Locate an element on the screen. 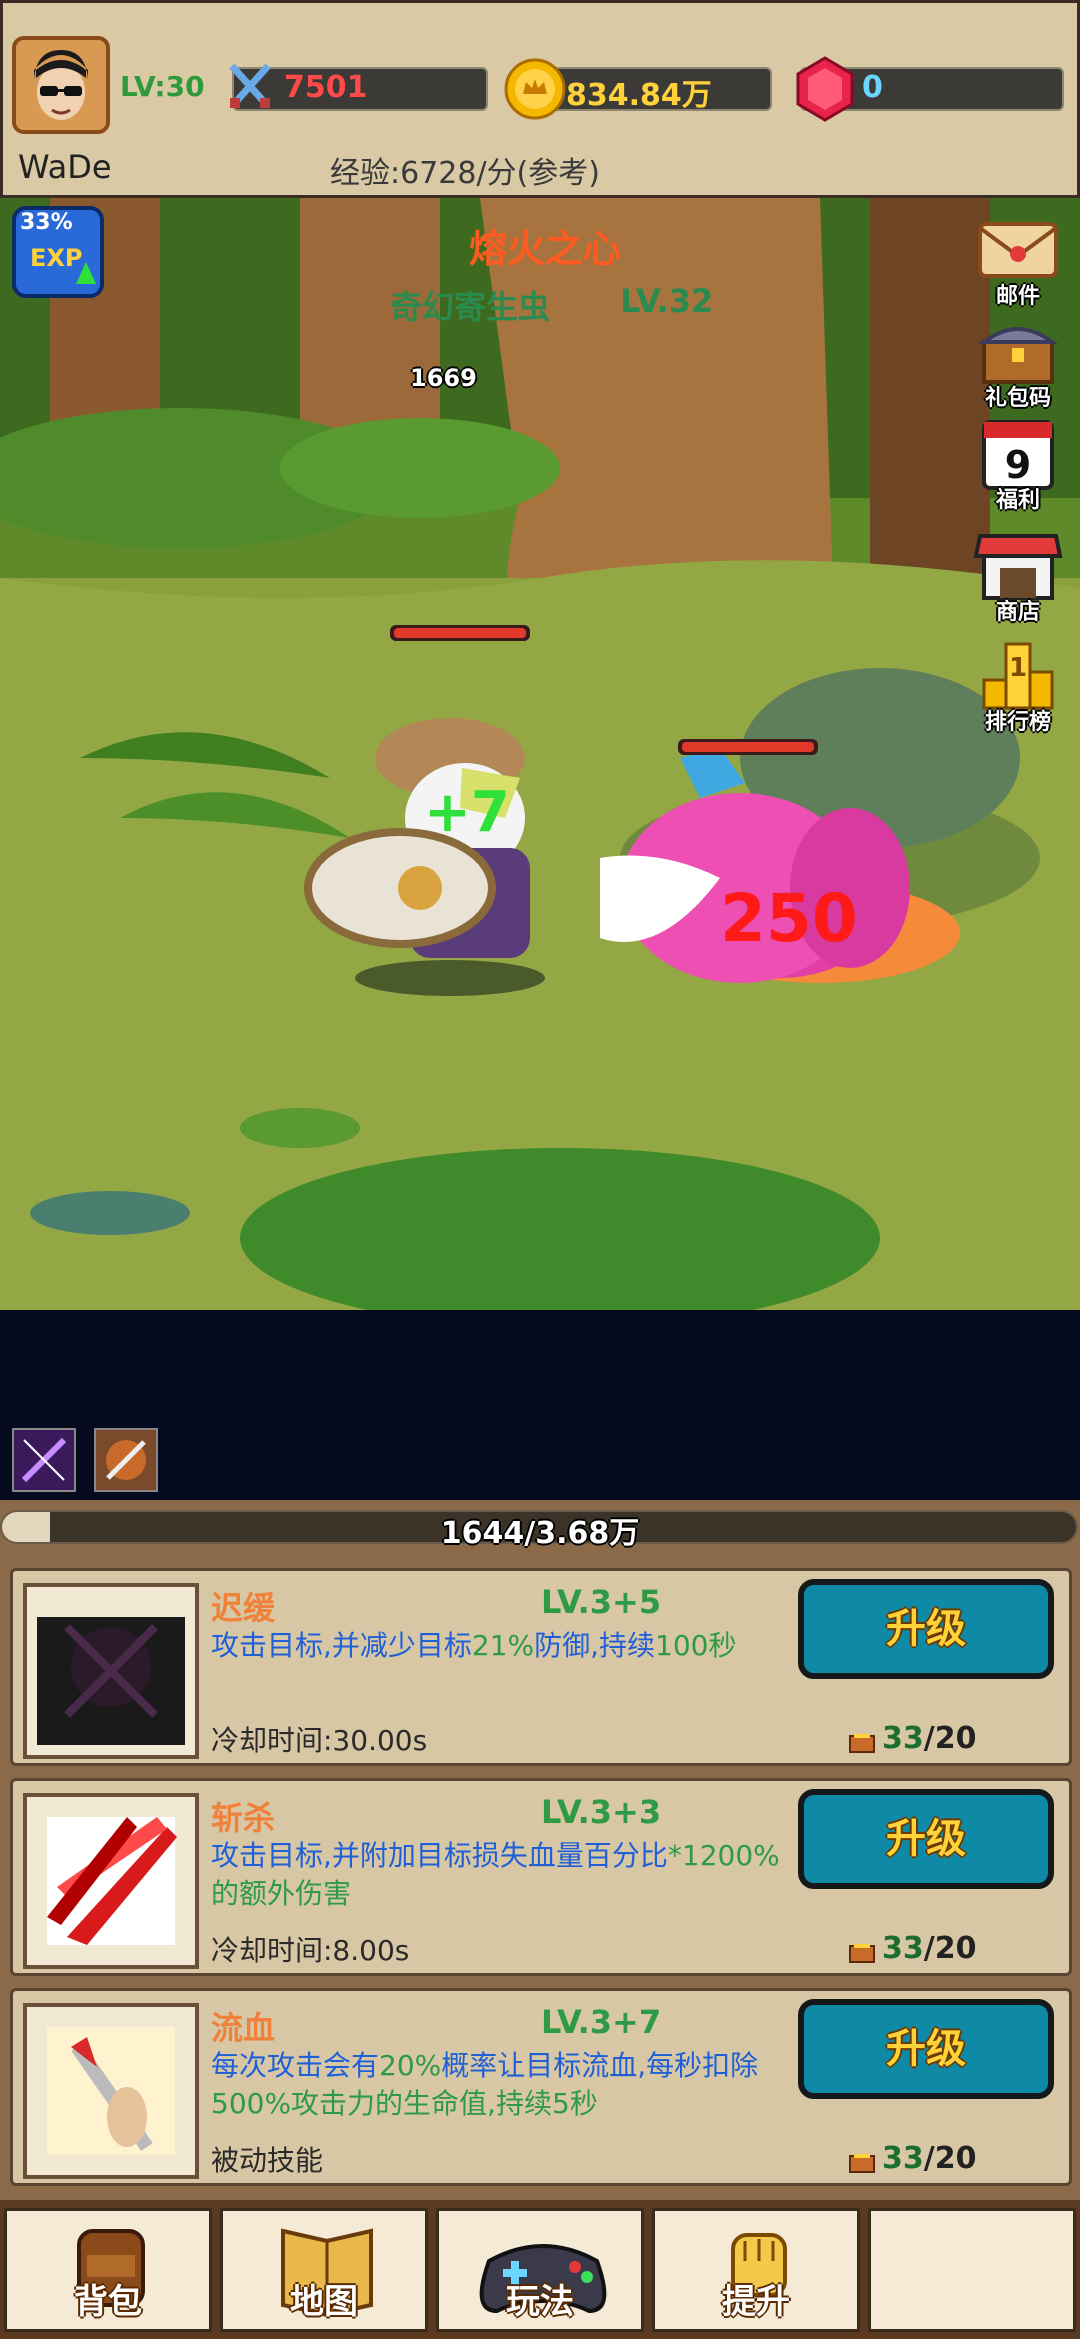 The width and height of the screenshot is (1080, 2339). skill-name: 斩杀 is located at coordinates (243, 1818).